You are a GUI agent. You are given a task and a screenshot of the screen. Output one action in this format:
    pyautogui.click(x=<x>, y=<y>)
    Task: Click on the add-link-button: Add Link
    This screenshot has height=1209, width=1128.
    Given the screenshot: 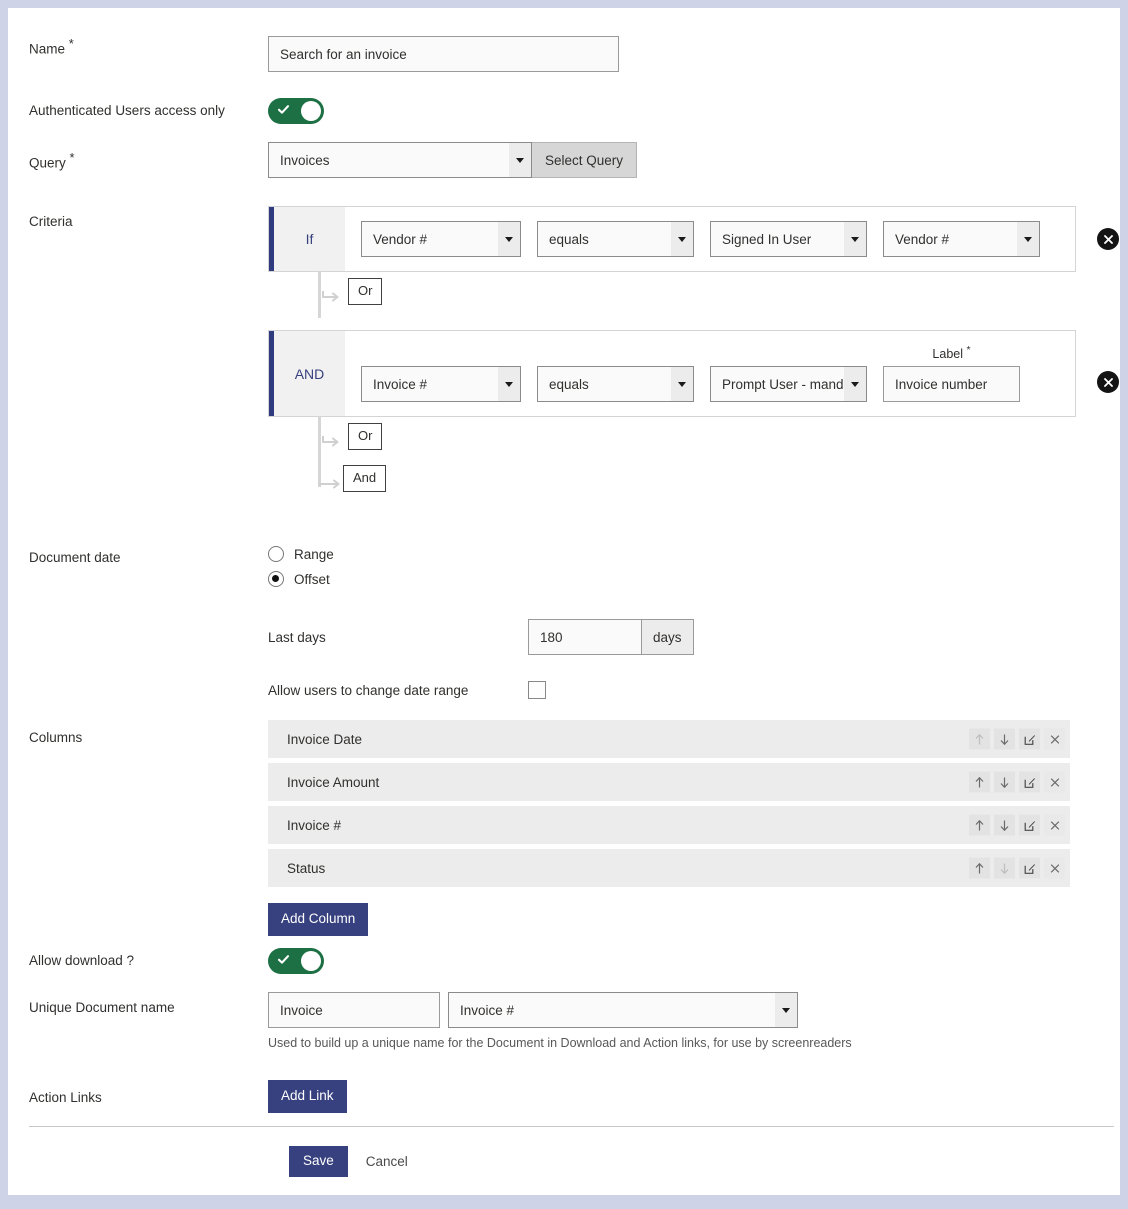 What is the action you would take?
    pyautogui.click(x=307, y=1096)
    